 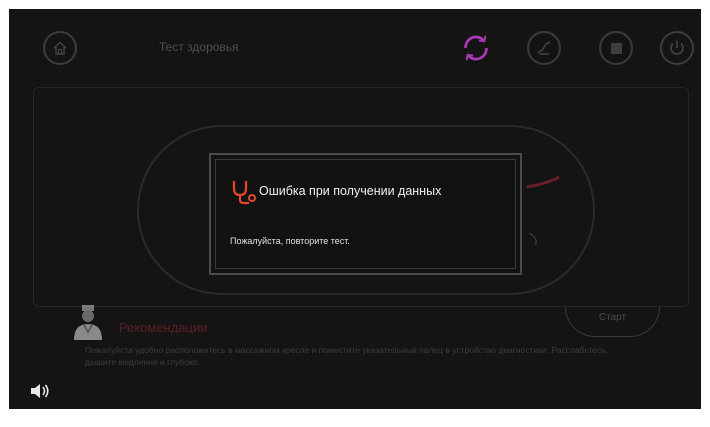 What do you see at coordinates (88, 322) in the screenshot?
I see `doctor-icon` at bounding box center [88, 322].